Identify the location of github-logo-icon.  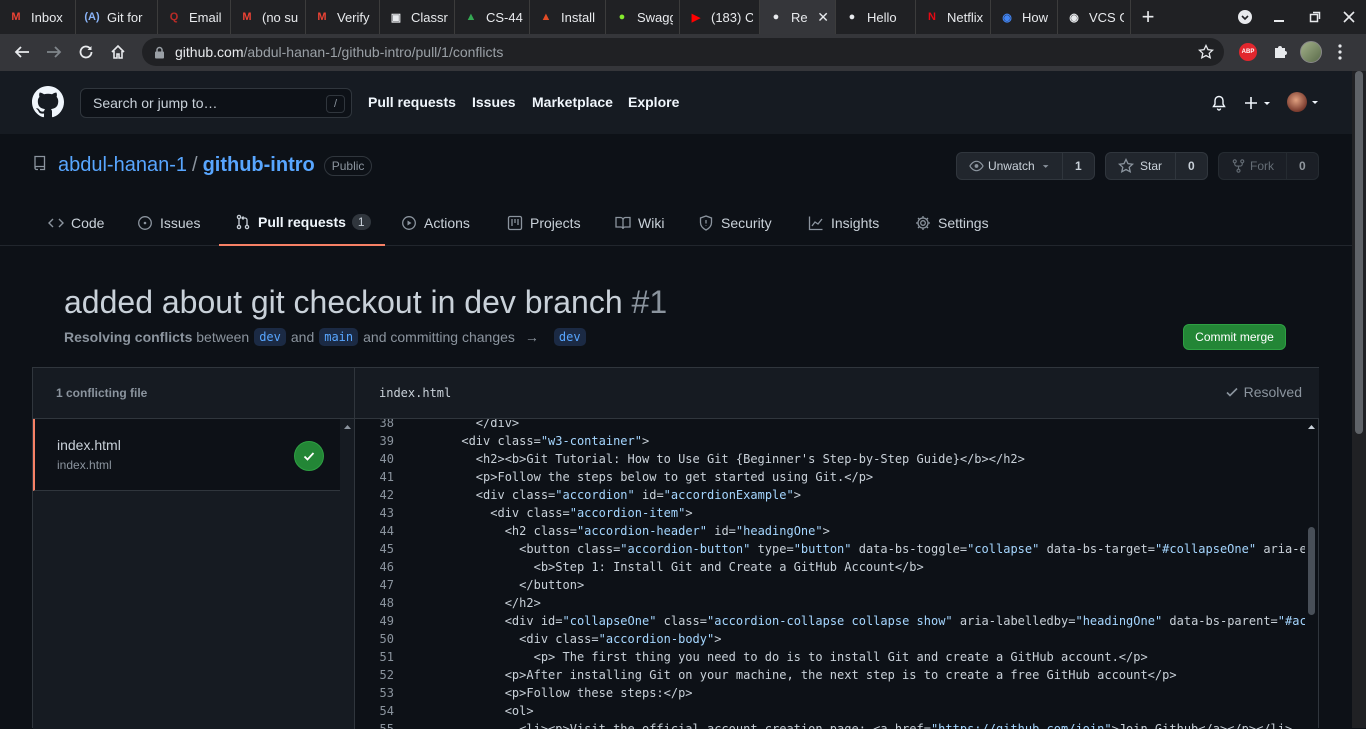
(48, 104).